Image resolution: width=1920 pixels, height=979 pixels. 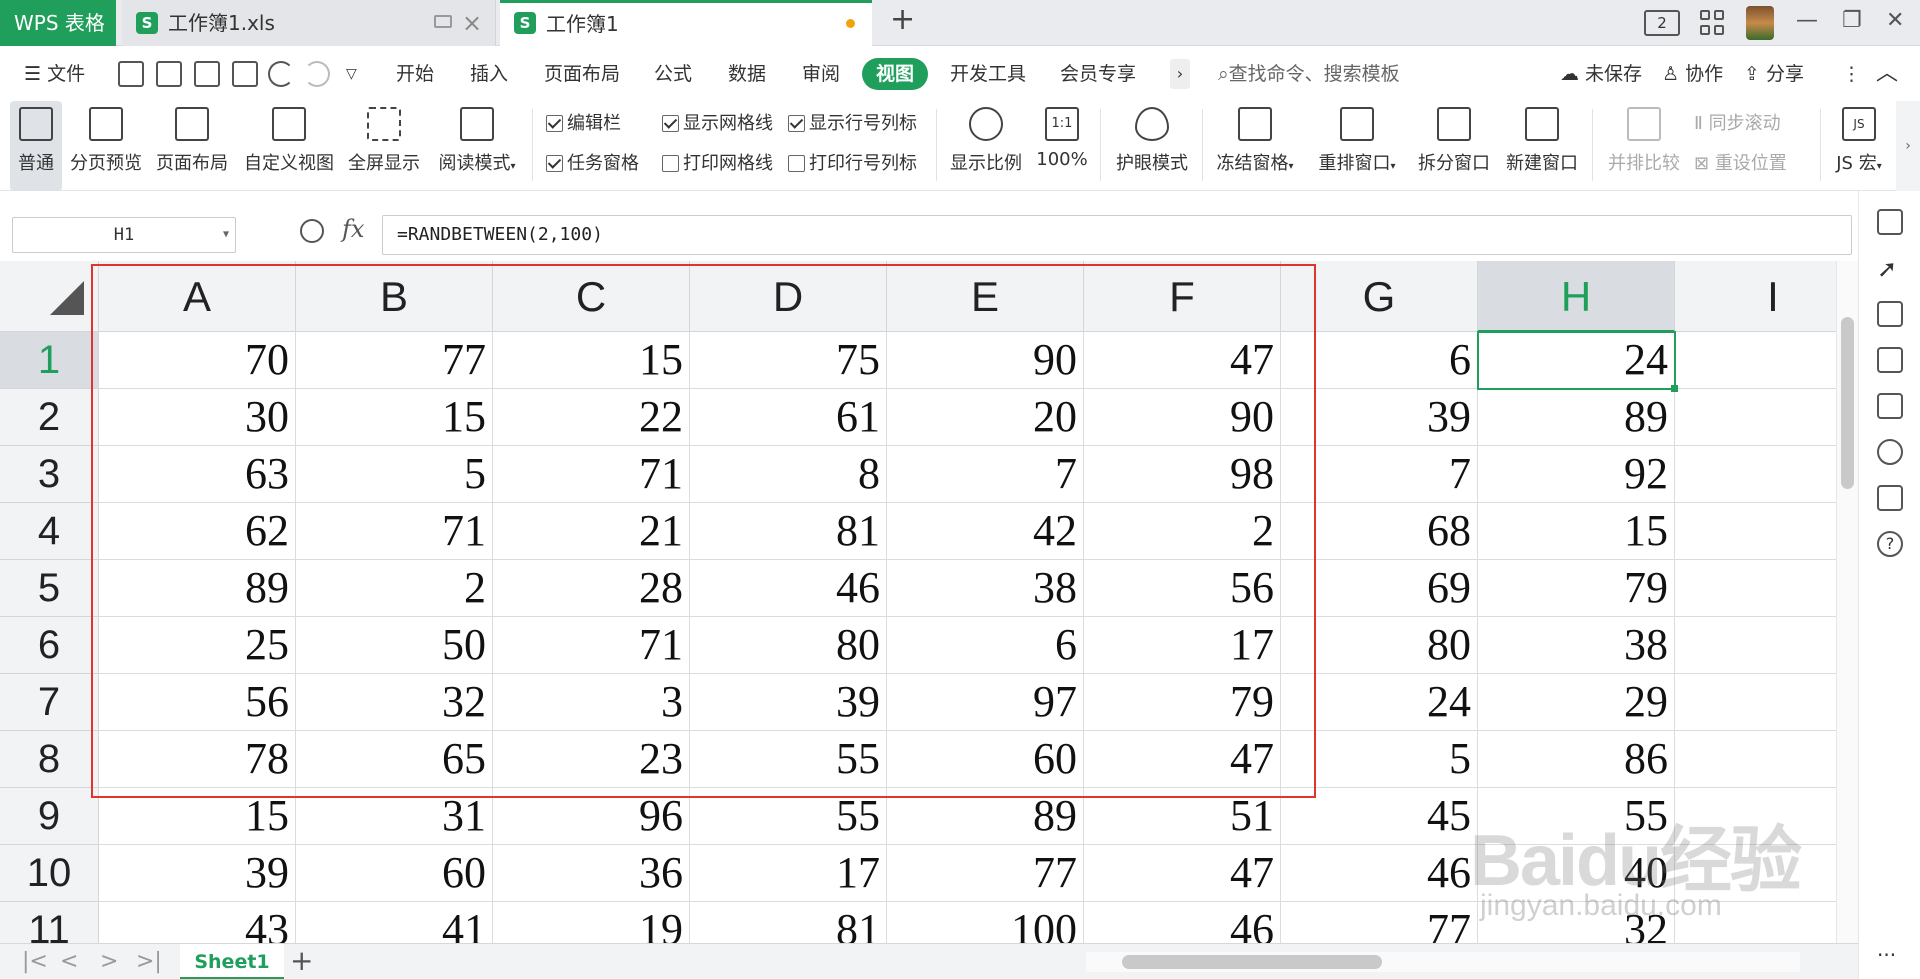 What do you see at coordinates (1117, 235) in the screenshot?
I see `formula-input: =RANDBETWEEN(2,100)` at bounding box center [1117, 235].